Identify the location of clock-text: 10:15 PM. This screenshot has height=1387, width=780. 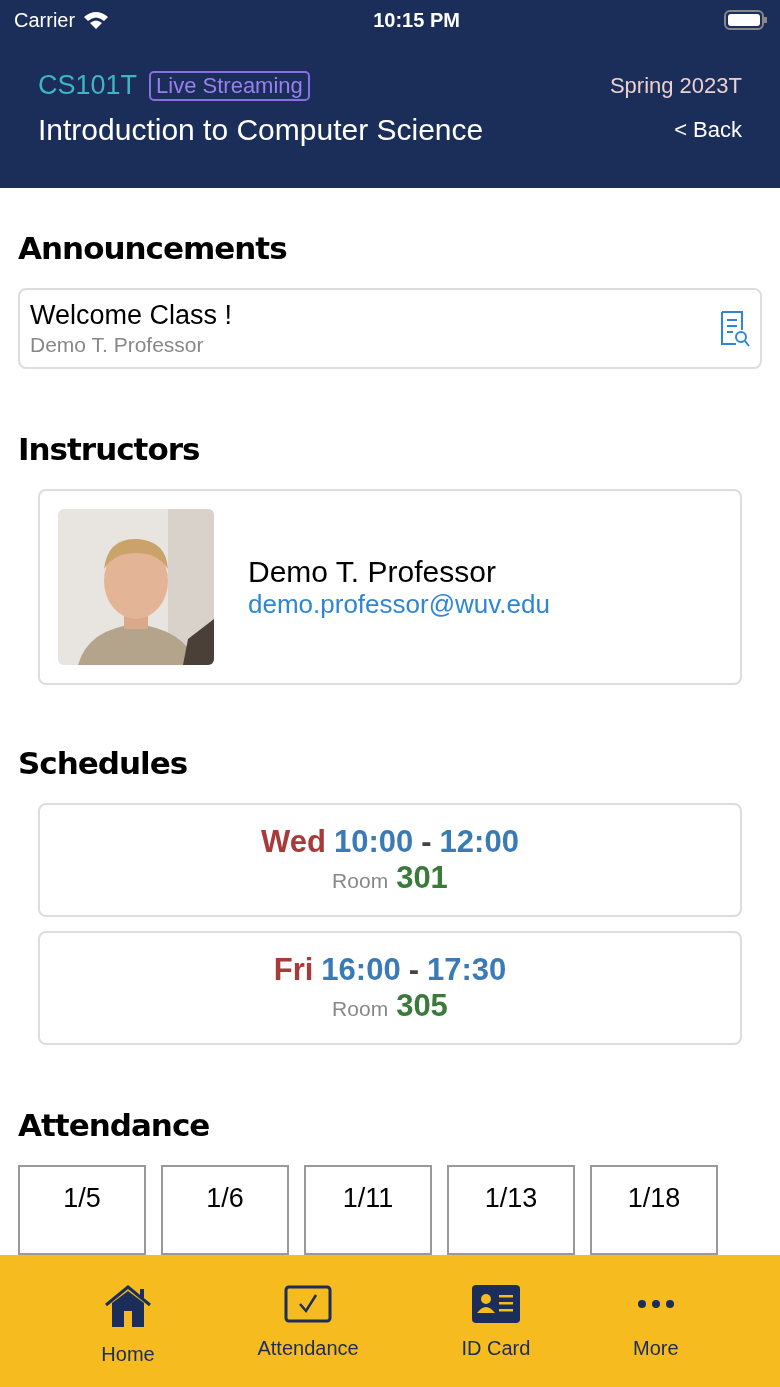
(416, 20).